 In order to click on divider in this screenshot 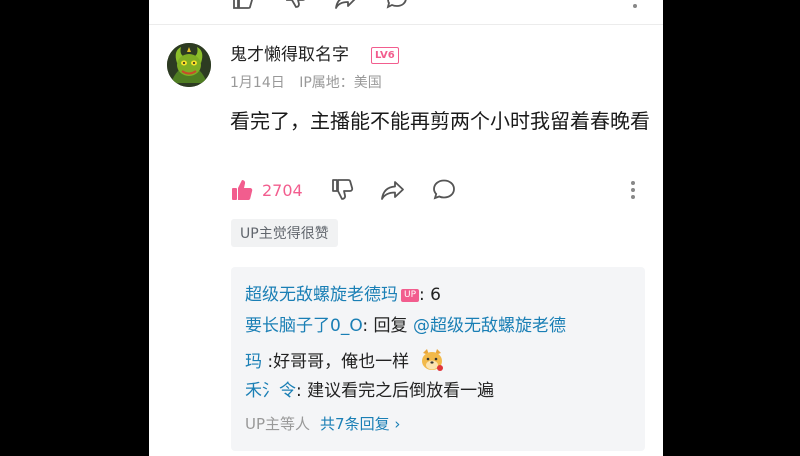, I will do `click(406, 24)`.